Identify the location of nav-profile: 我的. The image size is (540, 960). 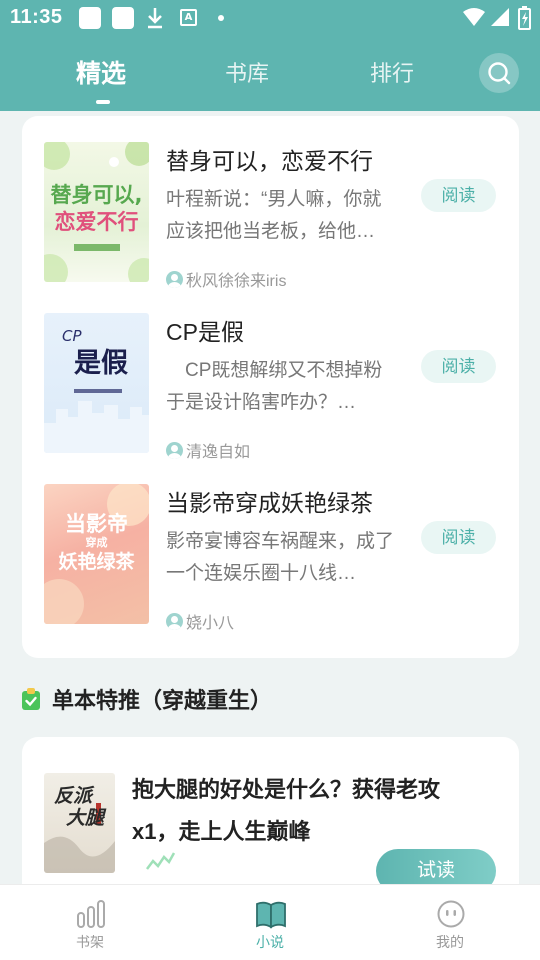
(450, 922).